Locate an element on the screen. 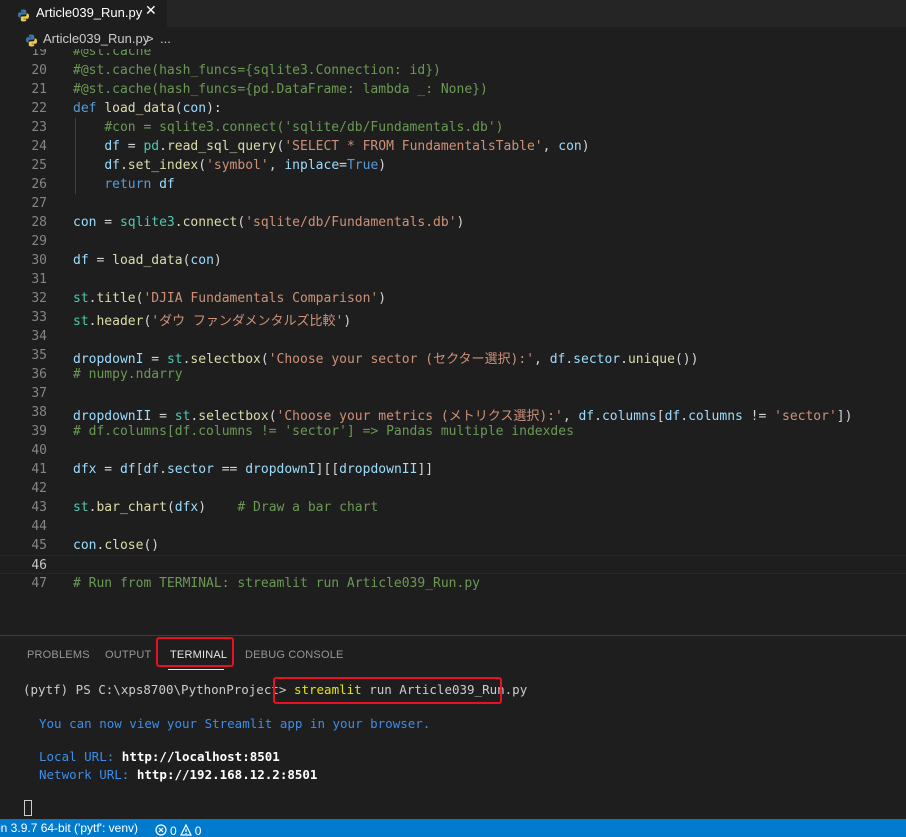 This screenshot has width=906, height=837. code-line: 31 is located at coordinates (453, 279).